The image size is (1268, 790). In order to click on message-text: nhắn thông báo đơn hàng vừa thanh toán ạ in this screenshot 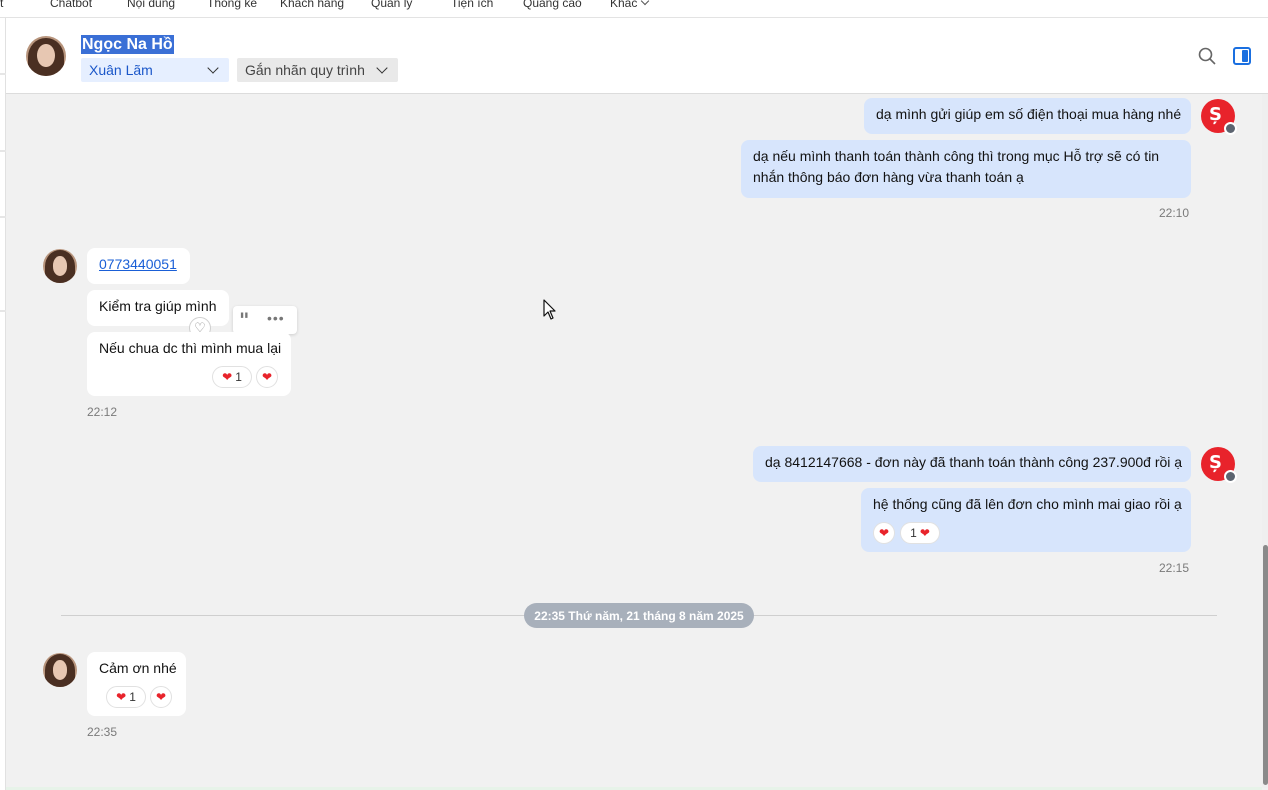, I will do `click(888, 177)`.